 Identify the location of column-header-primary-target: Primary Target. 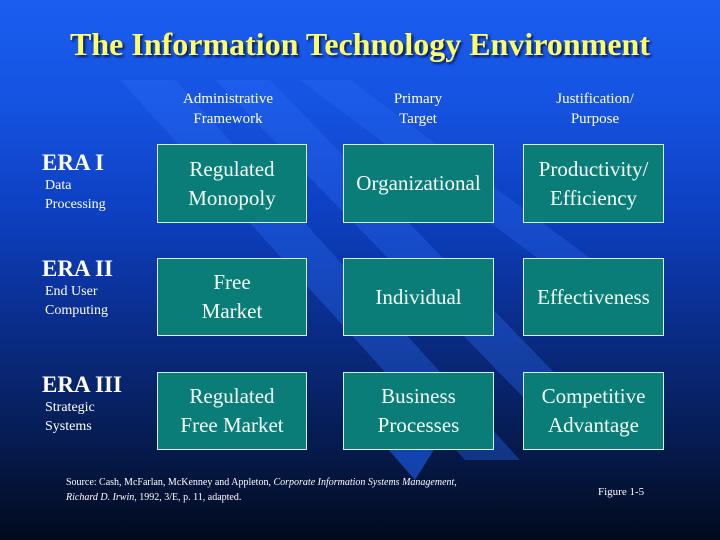
(418, 109).